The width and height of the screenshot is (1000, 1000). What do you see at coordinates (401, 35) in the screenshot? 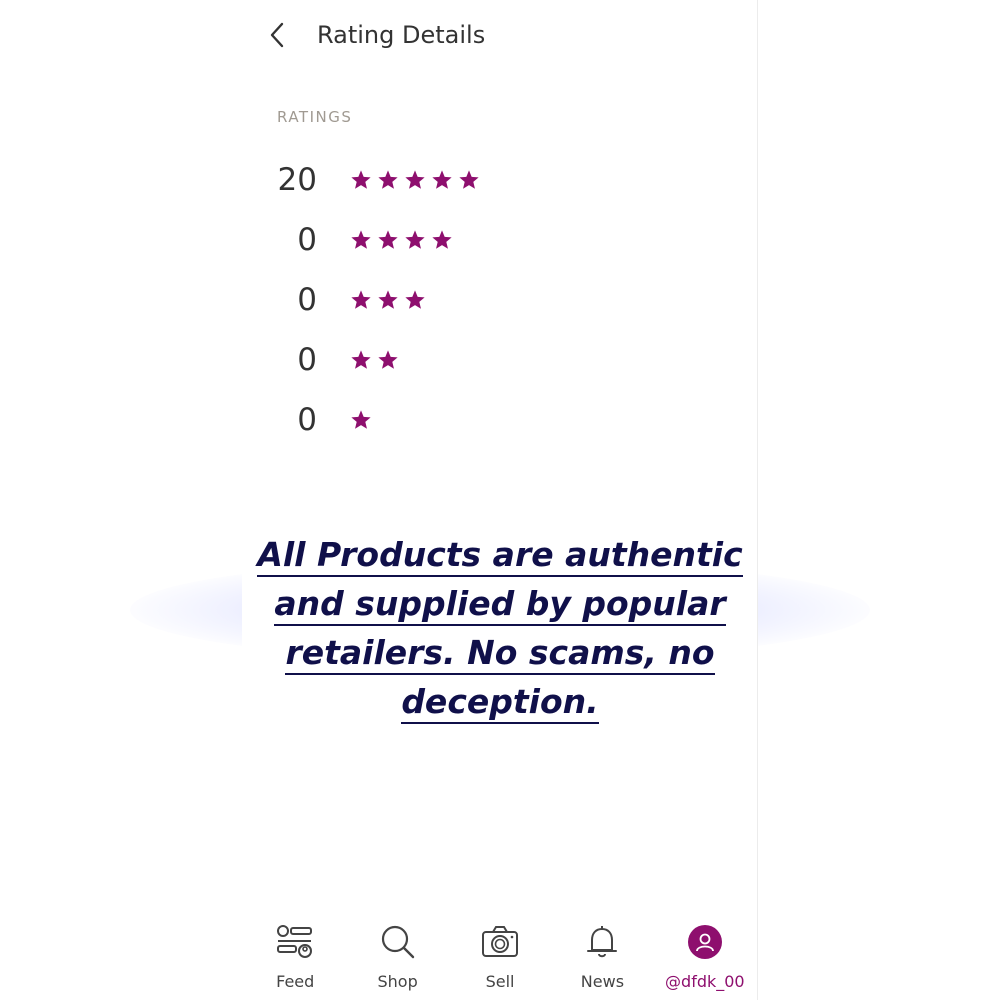
I see `page-title: Rating Details` at bounding box center [401, 35].